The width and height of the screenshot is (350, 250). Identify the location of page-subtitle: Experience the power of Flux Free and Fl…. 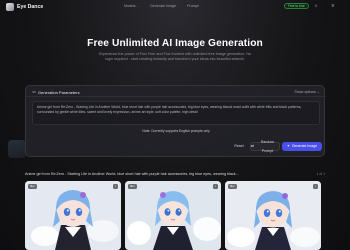
(175, 57).